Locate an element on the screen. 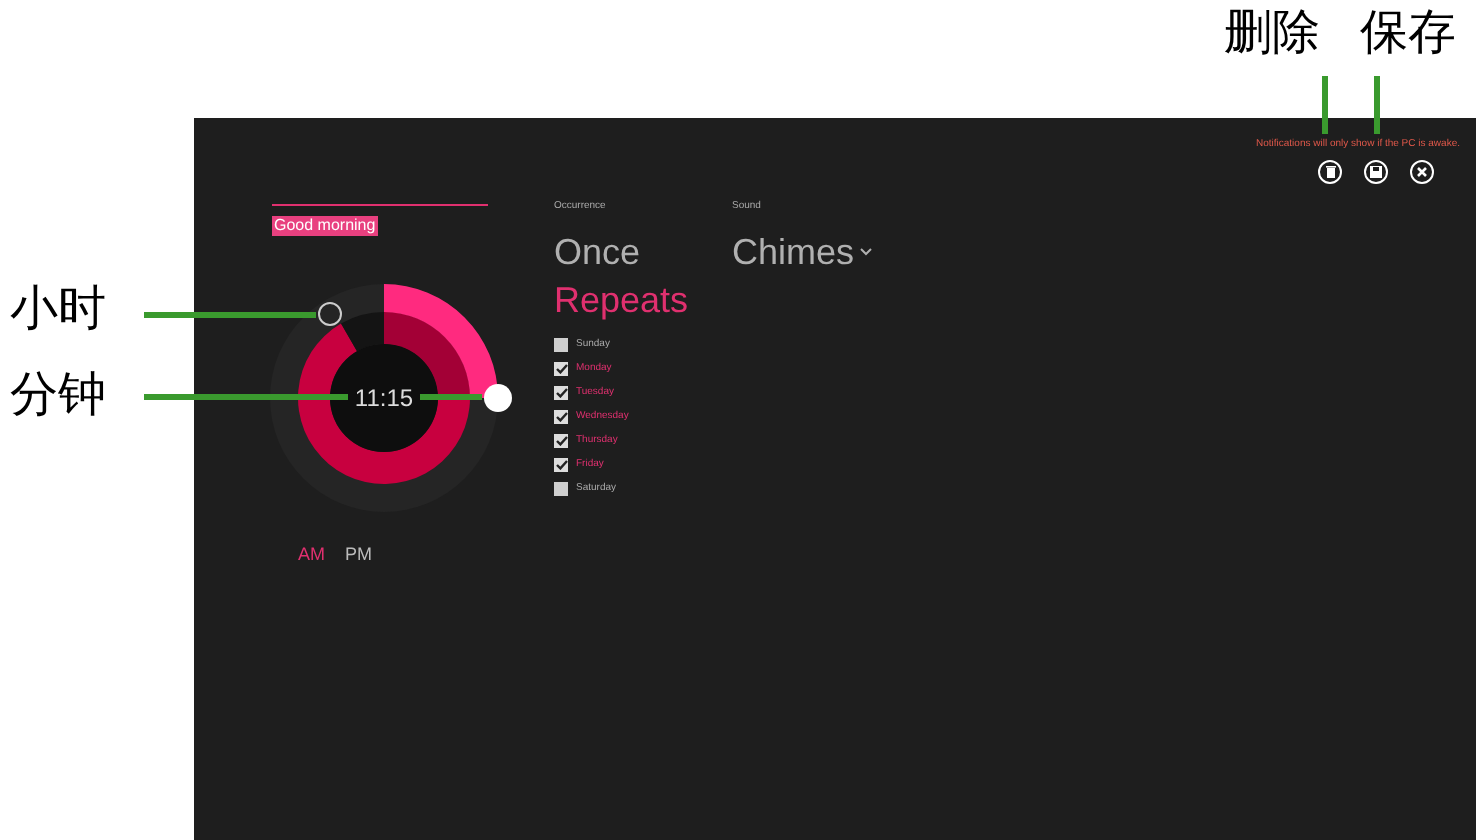 Image resolution: width=1476 pixels, height=840 pixels. save-icon is located at coordinates (1376, 172).